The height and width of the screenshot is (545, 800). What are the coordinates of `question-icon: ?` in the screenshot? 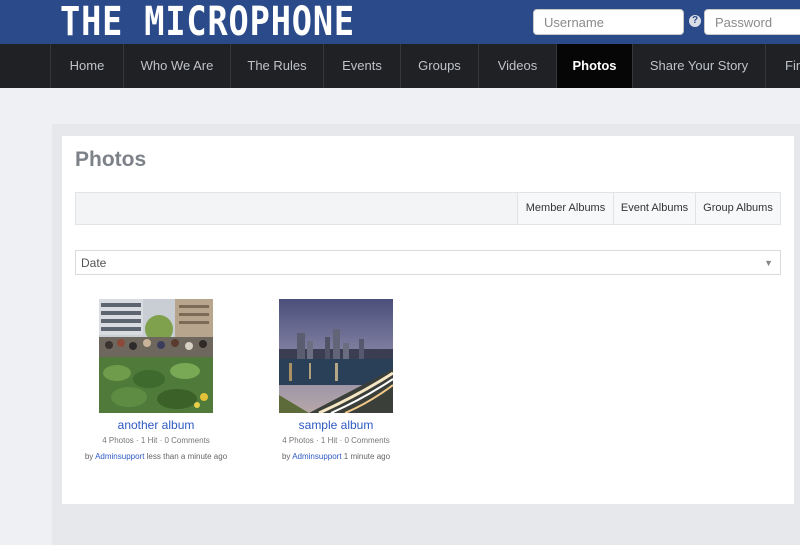 It's located at (695, 21).